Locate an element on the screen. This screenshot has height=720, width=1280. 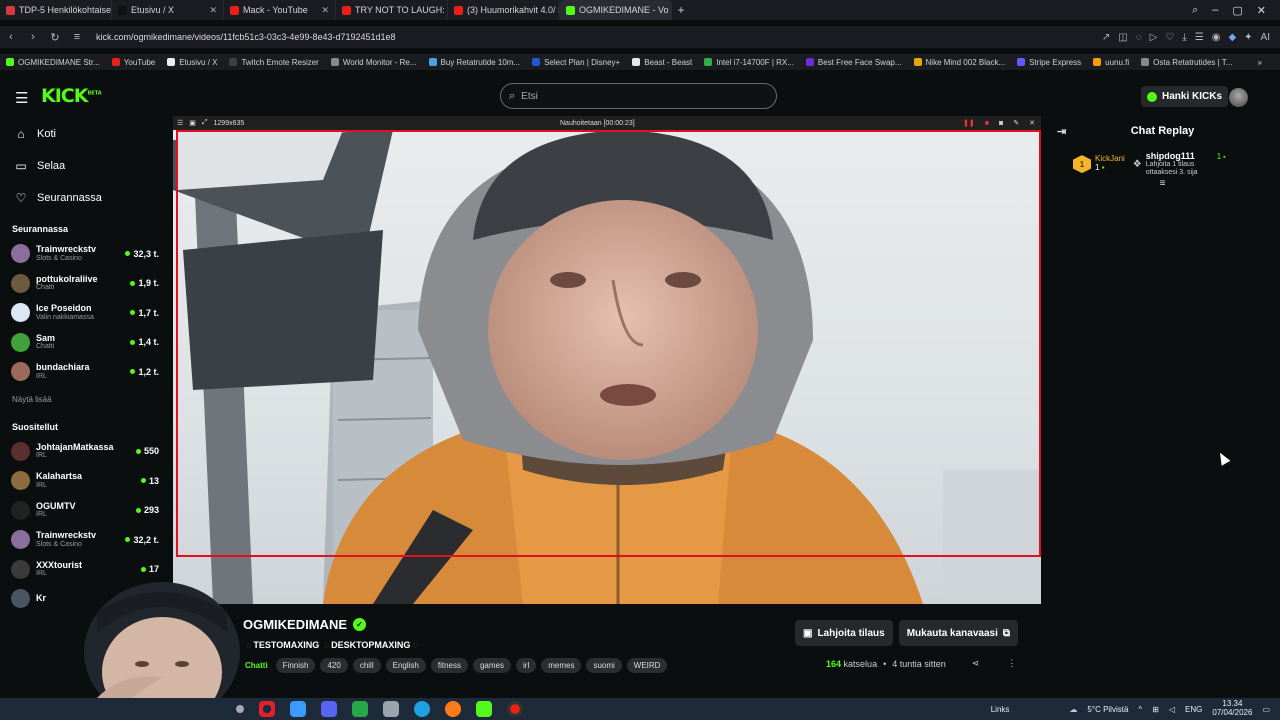
discord-icon is located at coordinates (329, 709).